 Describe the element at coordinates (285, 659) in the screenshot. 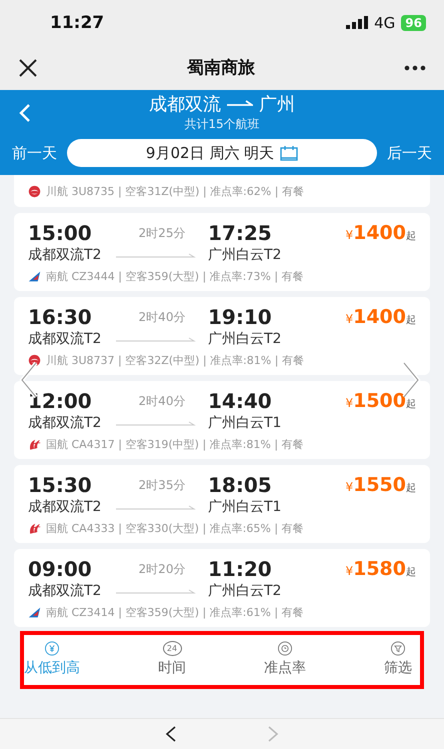

I see `sort-tab: 准点率` at that location.